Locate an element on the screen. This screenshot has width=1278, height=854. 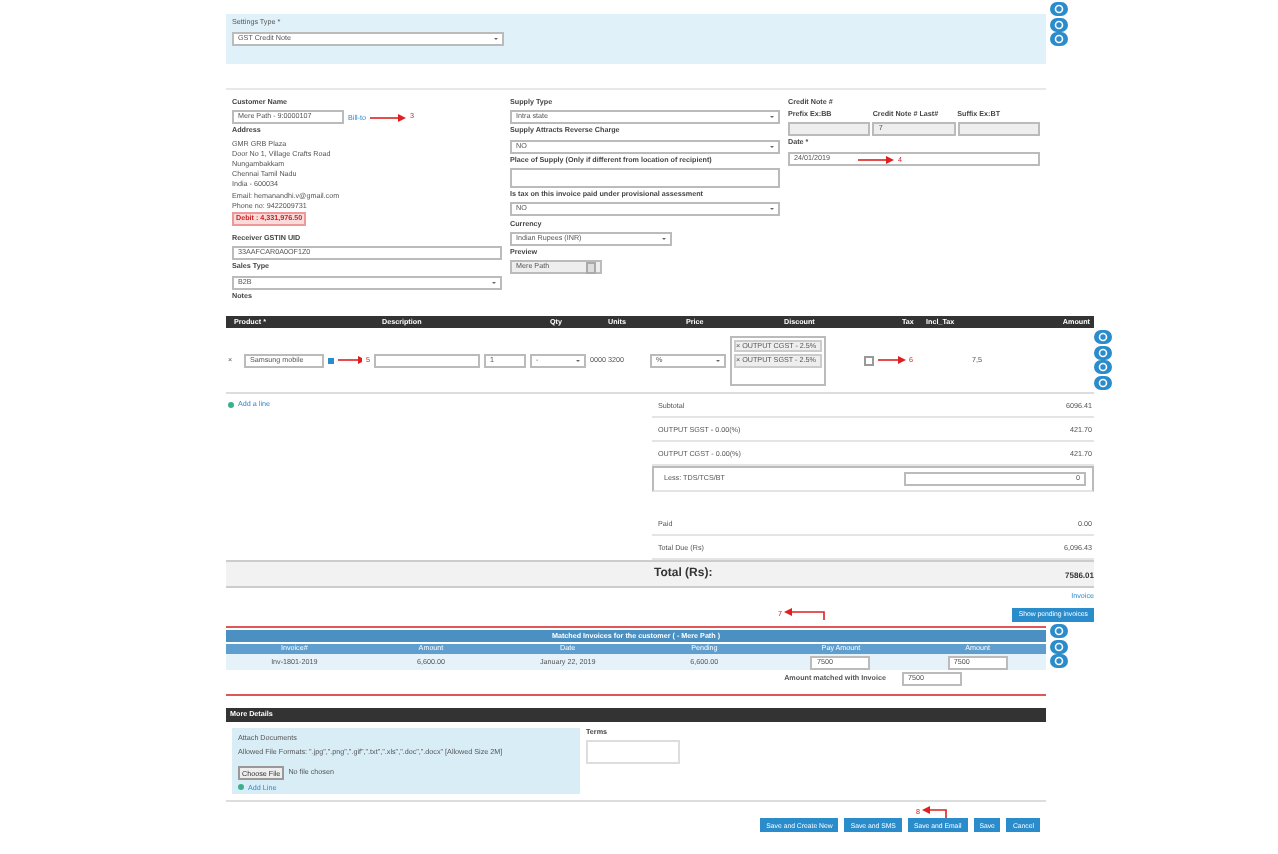
description-field is located at coordinates (427, 360).